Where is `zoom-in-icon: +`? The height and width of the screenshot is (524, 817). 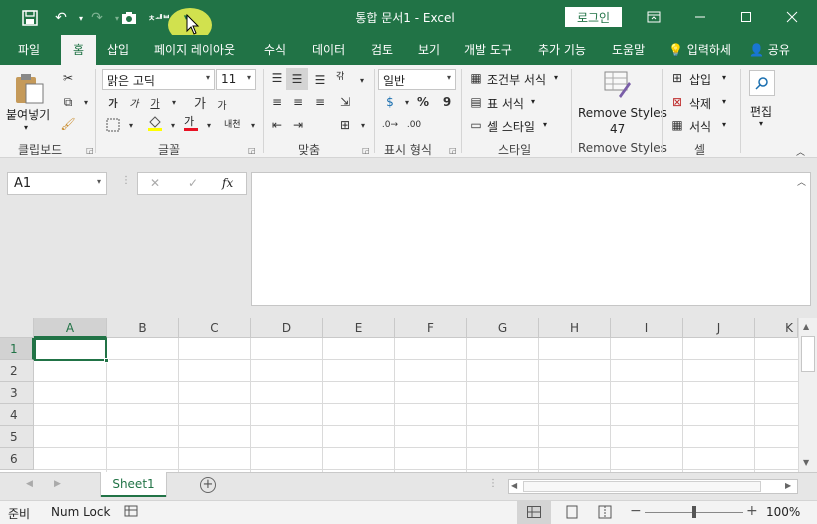
zoom-in-icon: + is located at coordinates (752, 511).